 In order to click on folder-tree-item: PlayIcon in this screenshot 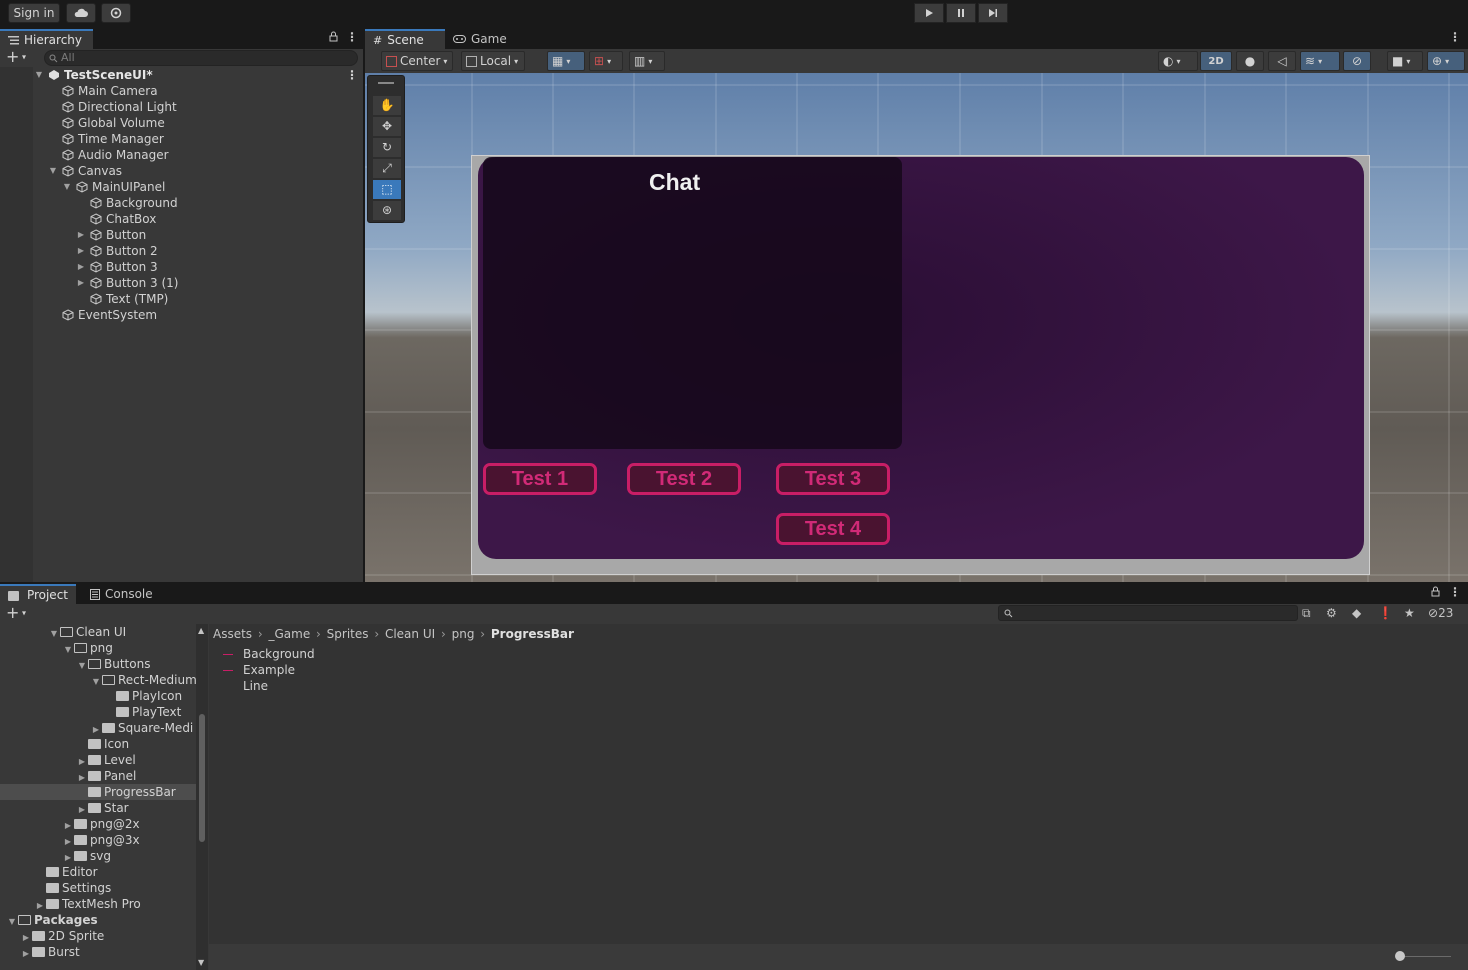, I will do `click(98, 696)`.